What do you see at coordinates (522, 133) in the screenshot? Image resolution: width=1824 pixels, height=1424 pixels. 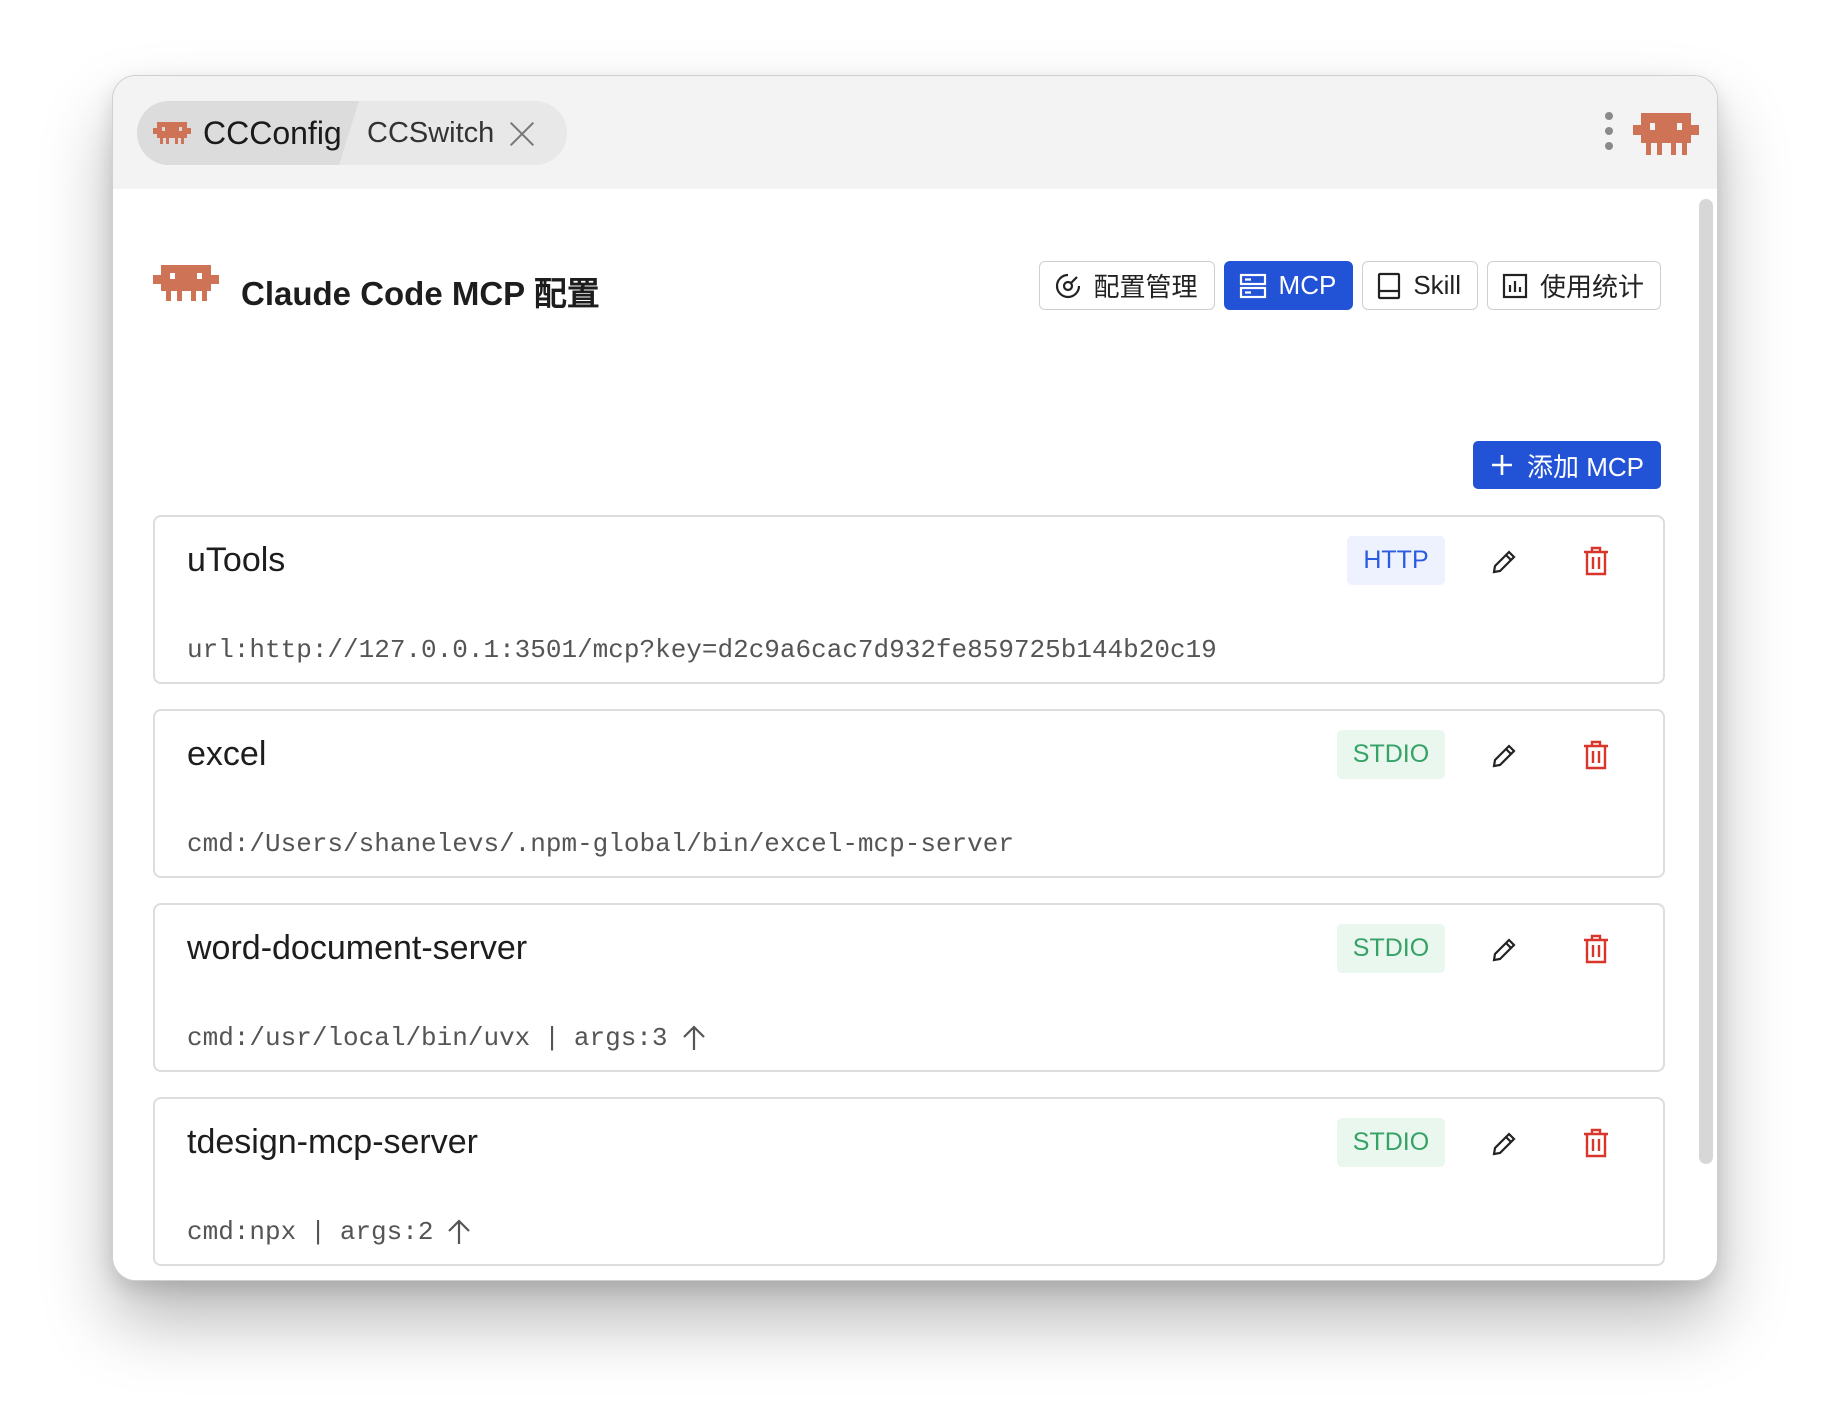 I see `close-icon` at bounding box center [522, 133].